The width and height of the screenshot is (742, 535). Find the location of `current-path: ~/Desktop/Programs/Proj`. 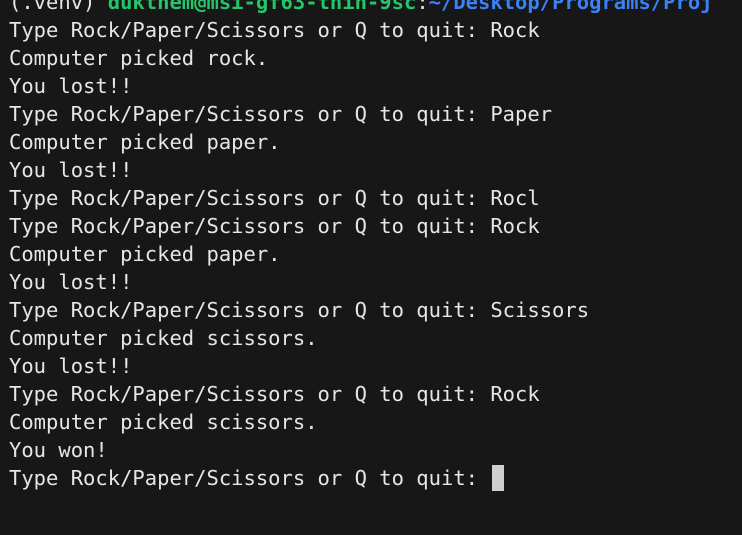

current-path: ~/Desktop/Programs/Proj is located at coordinates (570, 7).